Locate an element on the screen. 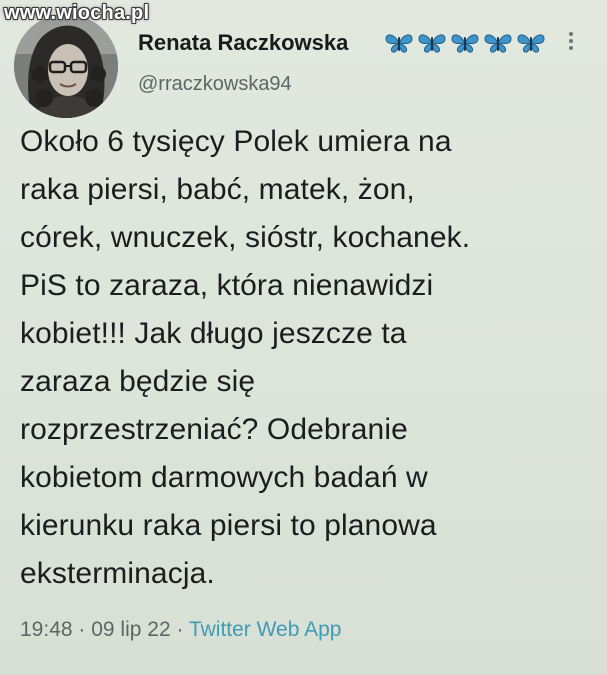  tweet-date: 09 lip 22 is located at coordinates (130, 629).